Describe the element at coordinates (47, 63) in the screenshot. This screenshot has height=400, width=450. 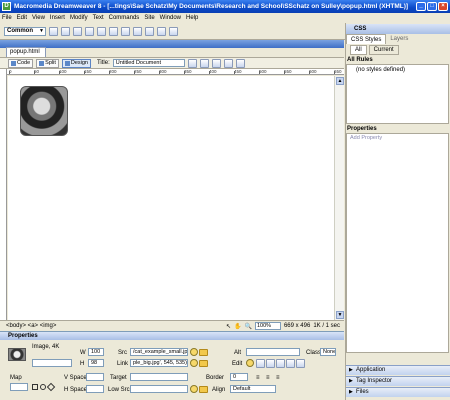
I see `split-view-button: Split` at that location.